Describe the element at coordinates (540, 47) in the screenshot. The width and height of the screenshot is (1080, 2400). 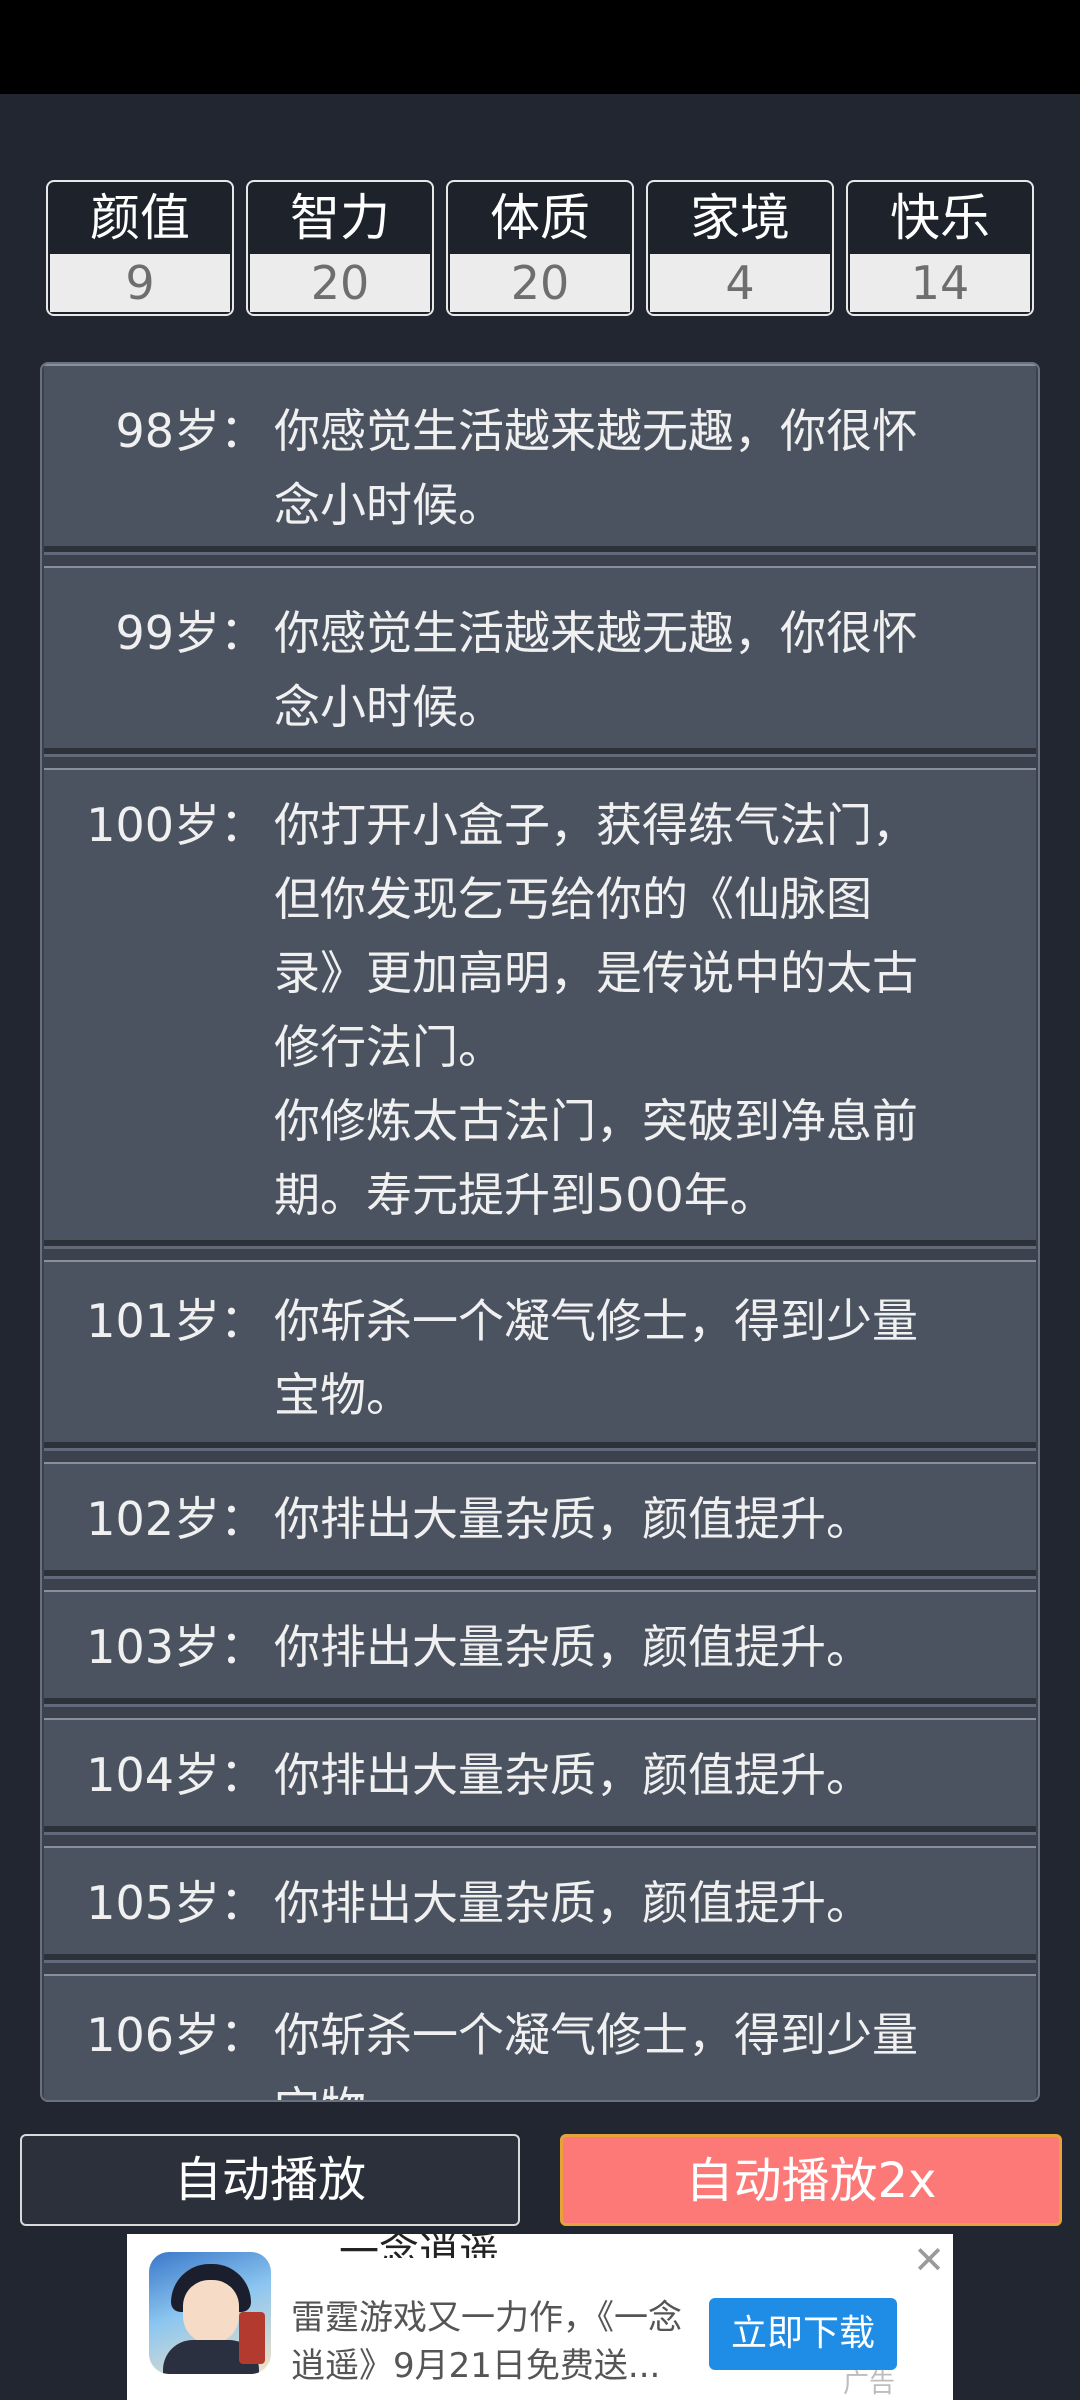
I see `status-bar` at that location.